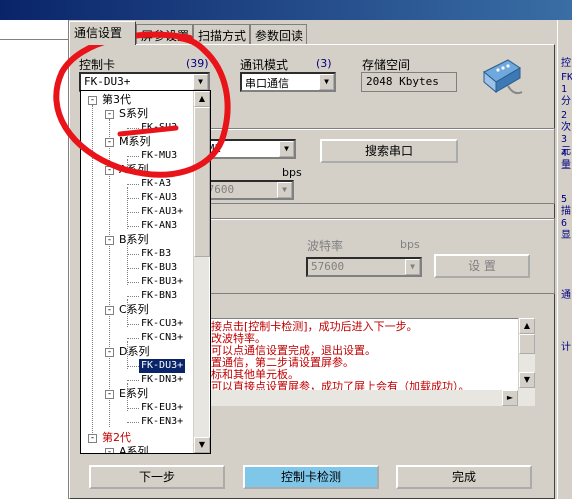  What do you see at coordinates (102, 33) in the screenshot?
I see `tab-comm-settings: 通信设置` at bounding box center [102, 33].